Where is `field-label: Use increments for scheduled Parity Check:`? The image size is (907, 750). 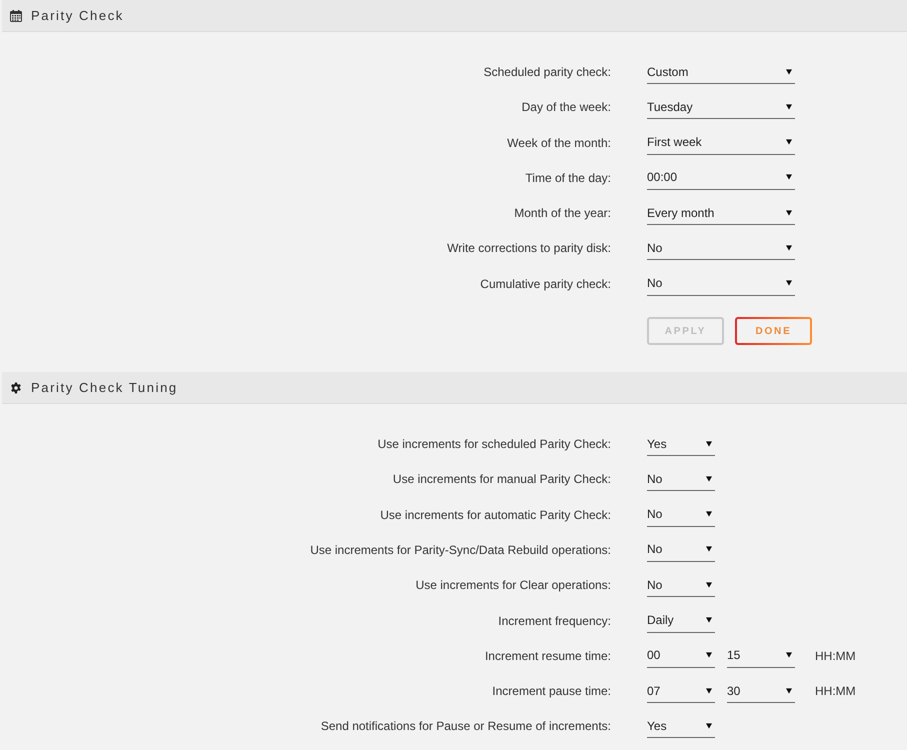 field-label: Use increments for scheduled Parity Check: is located at coordinates (493, 445).